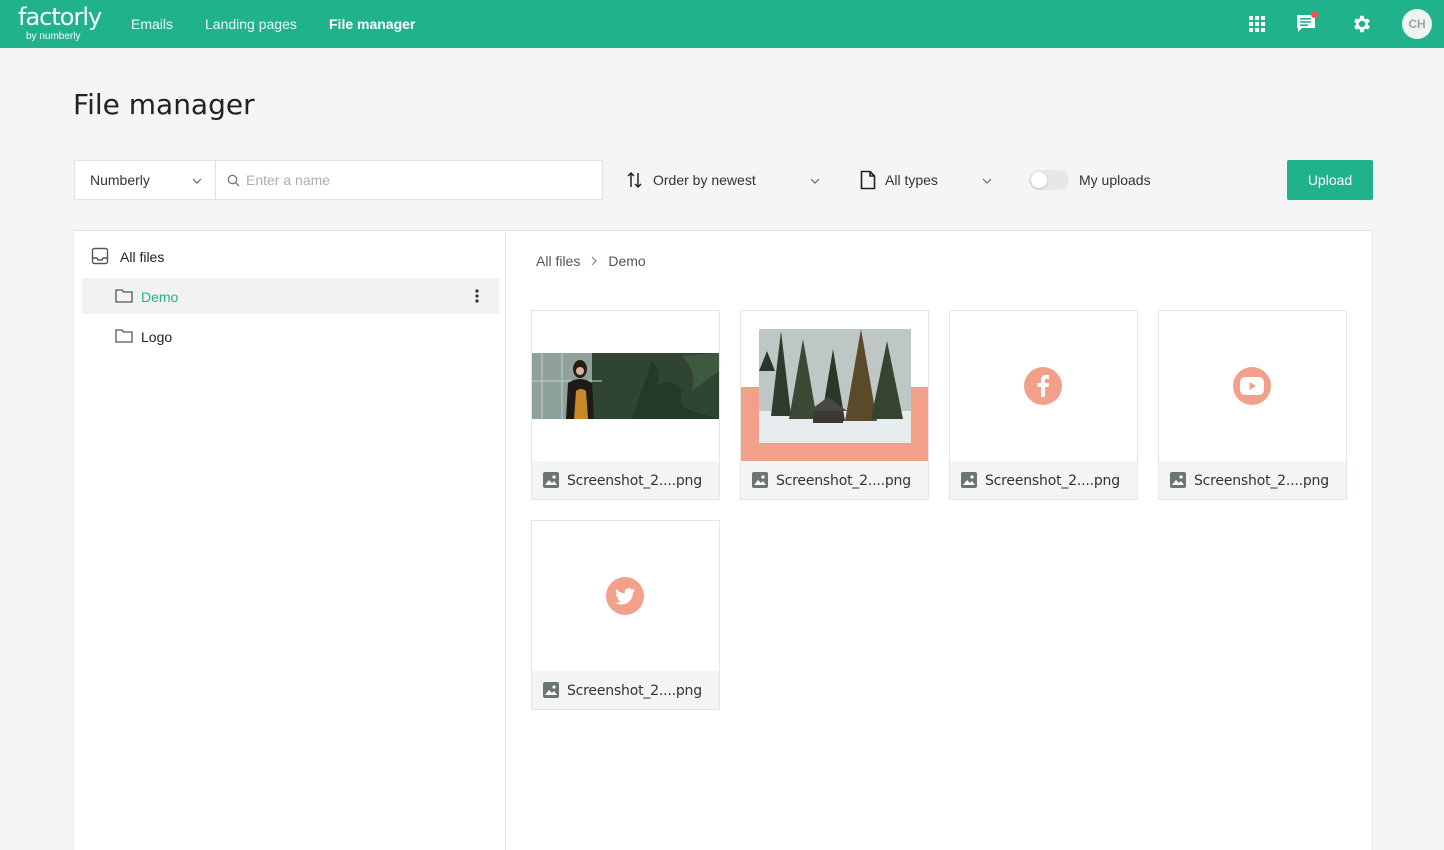 The image size is (1444, 850). I want to click on search-icon, so click(233, 183).